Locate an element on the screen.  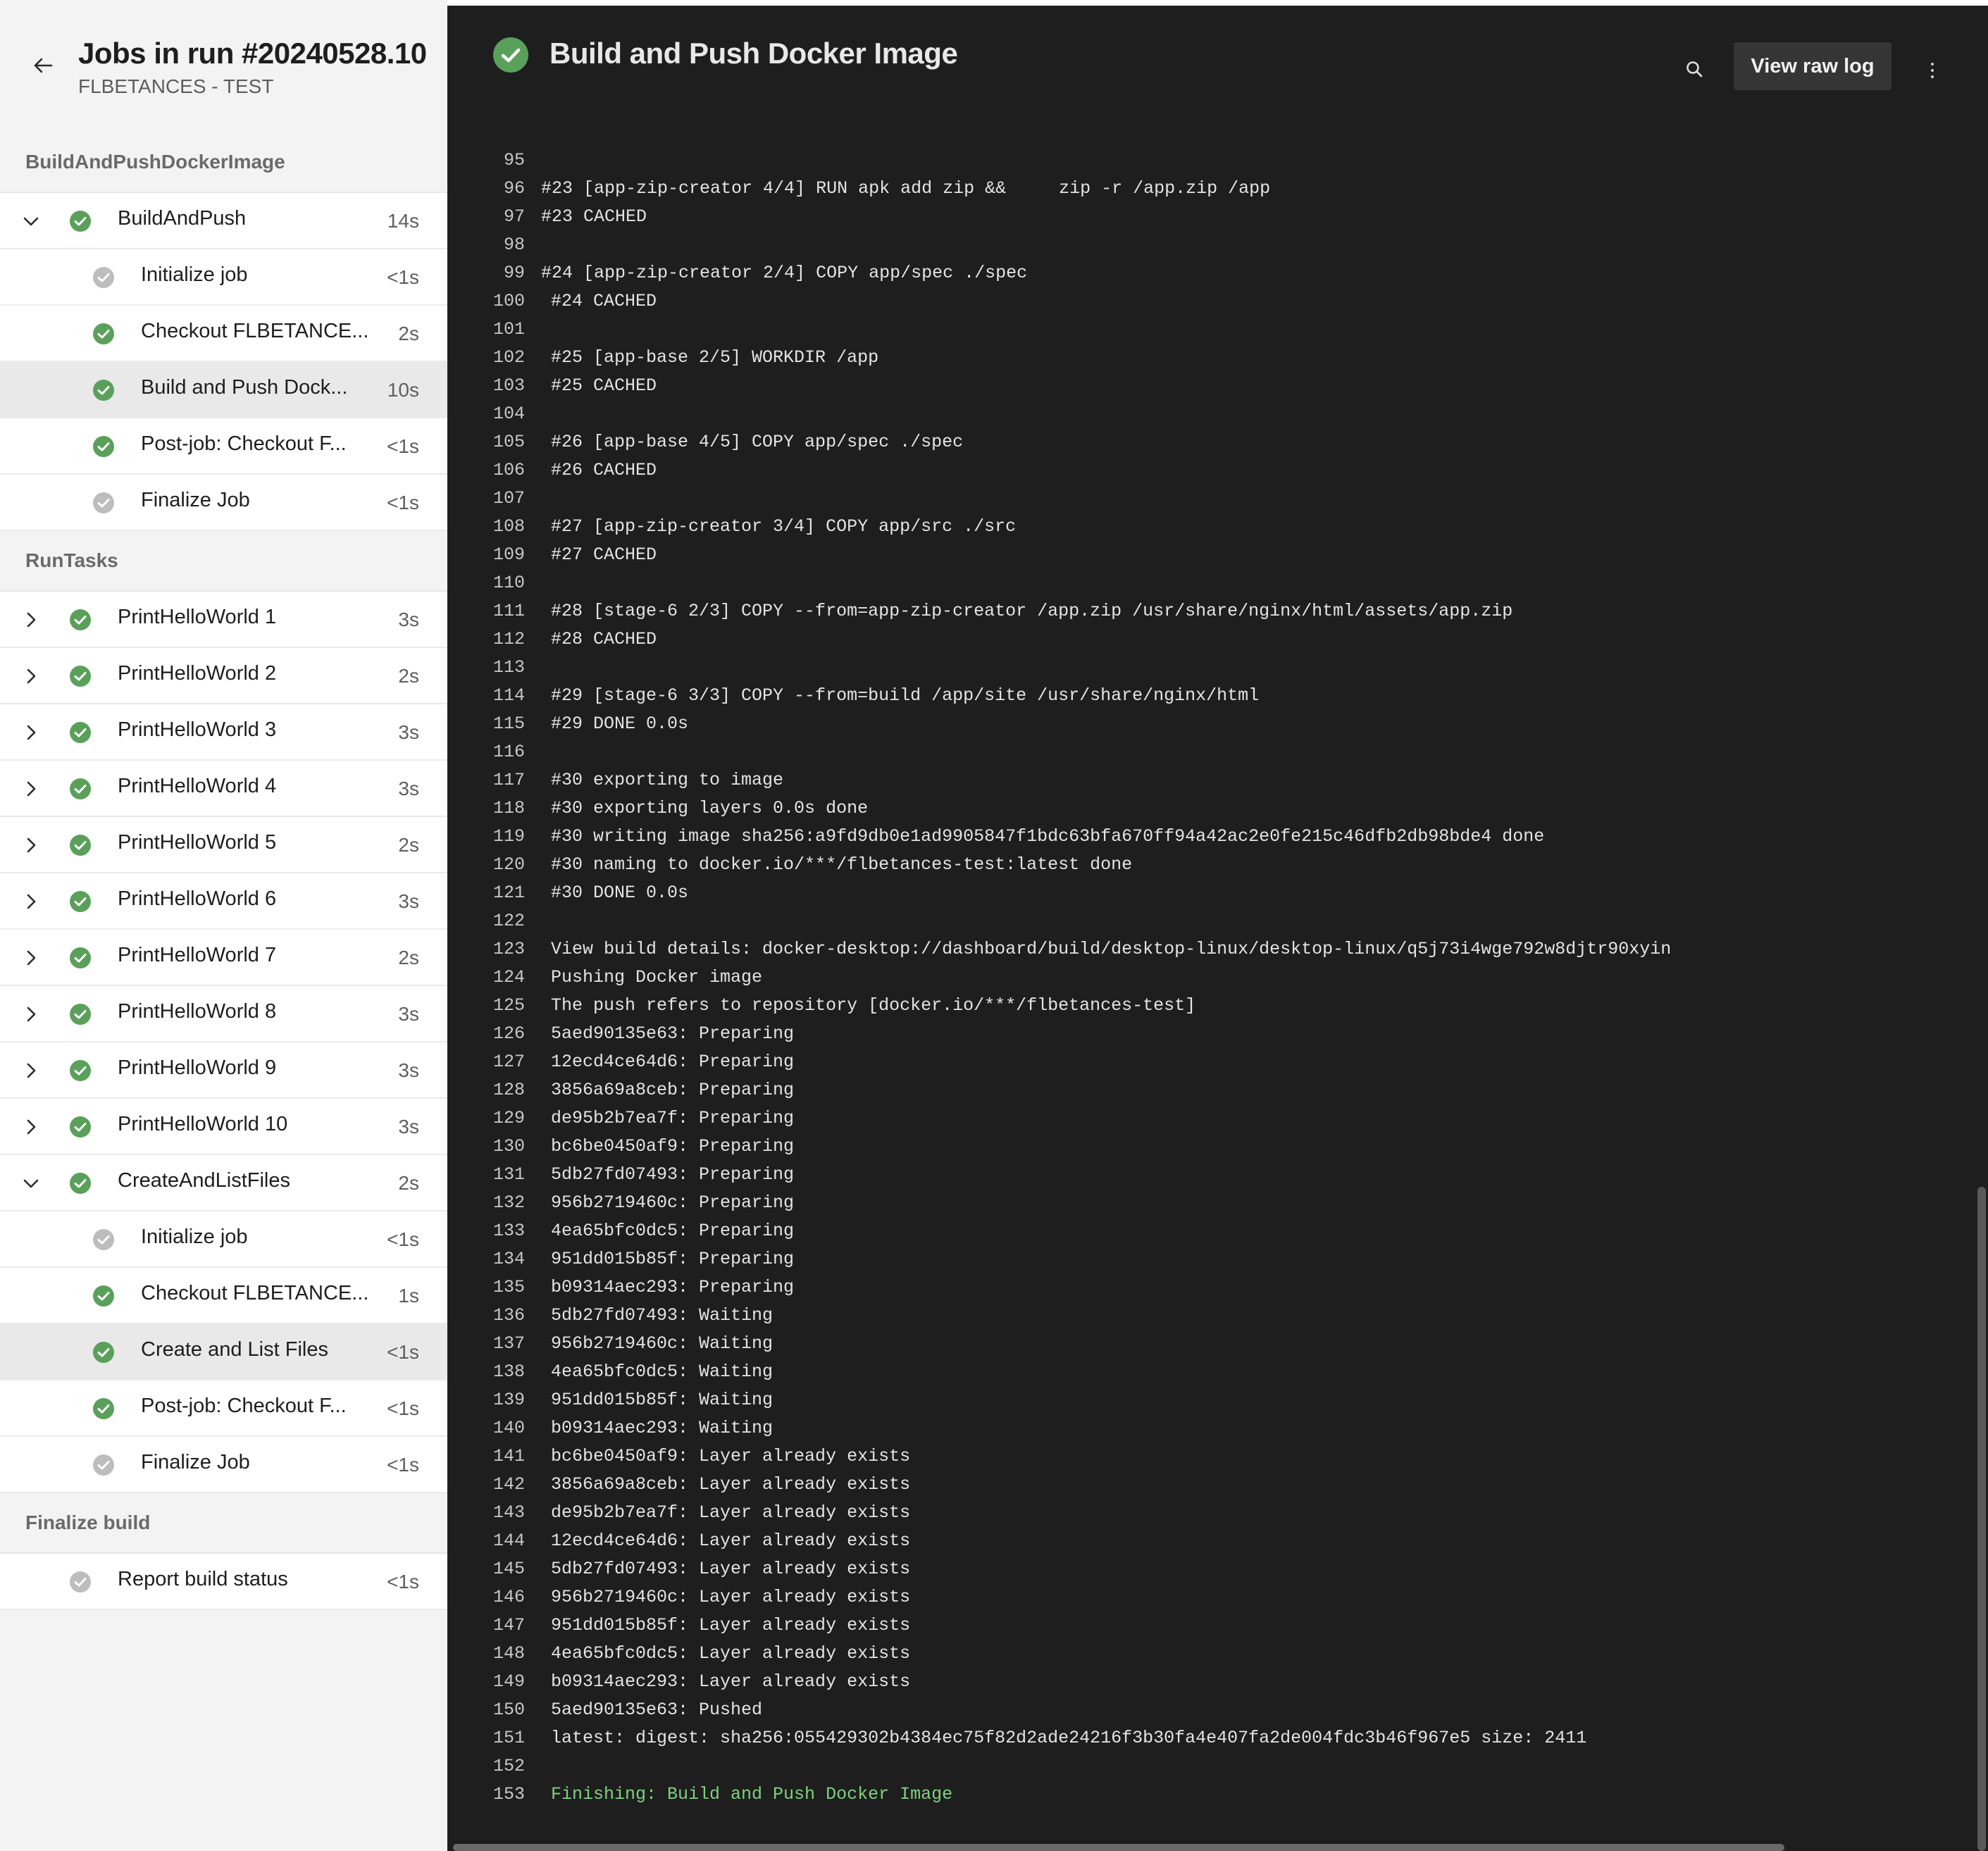
line-number: 108 is located at coordinates (486, 527).